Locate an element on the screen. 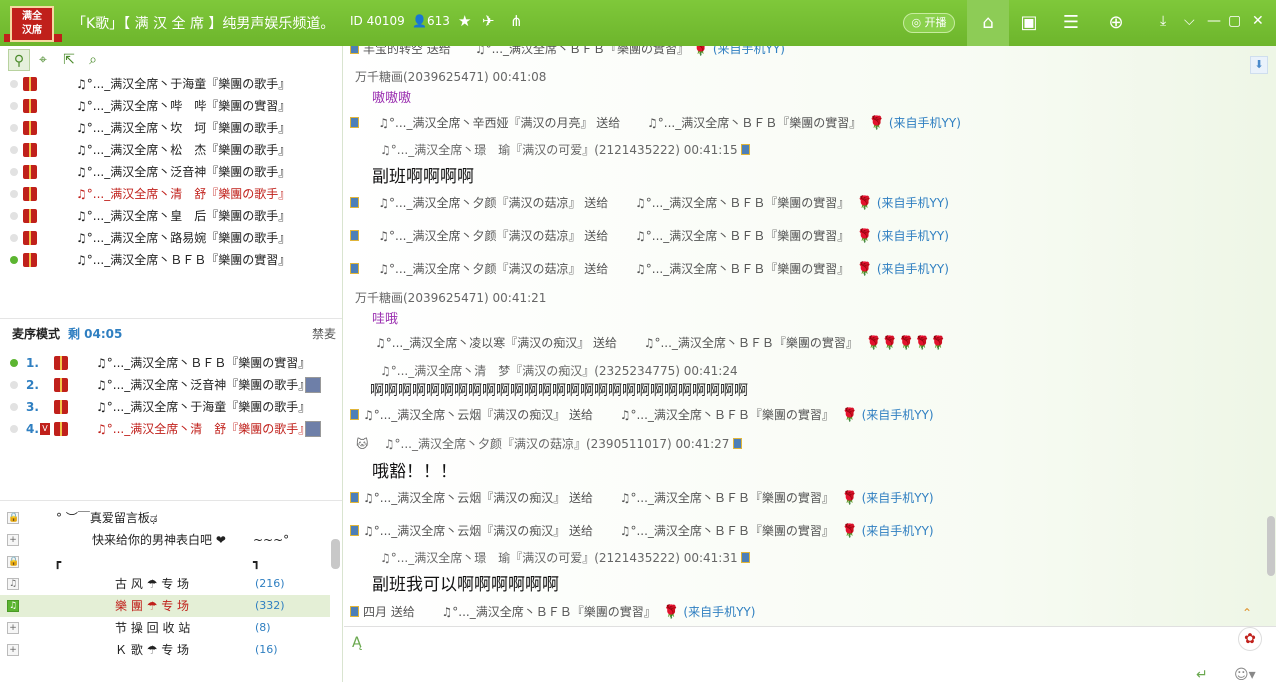  location-tab-icon: ⌖ is located at coordinates (43, 60).